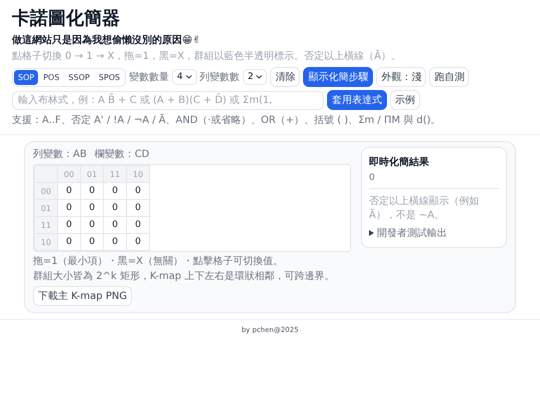 The height and width of the screenshot is (405, 540). Describe the element at coordinates (158, 261) in the screenshot. I see `note-text: 拖=1（最小項）・黑=X（無關）・點擊格子可切換值。` at that location.